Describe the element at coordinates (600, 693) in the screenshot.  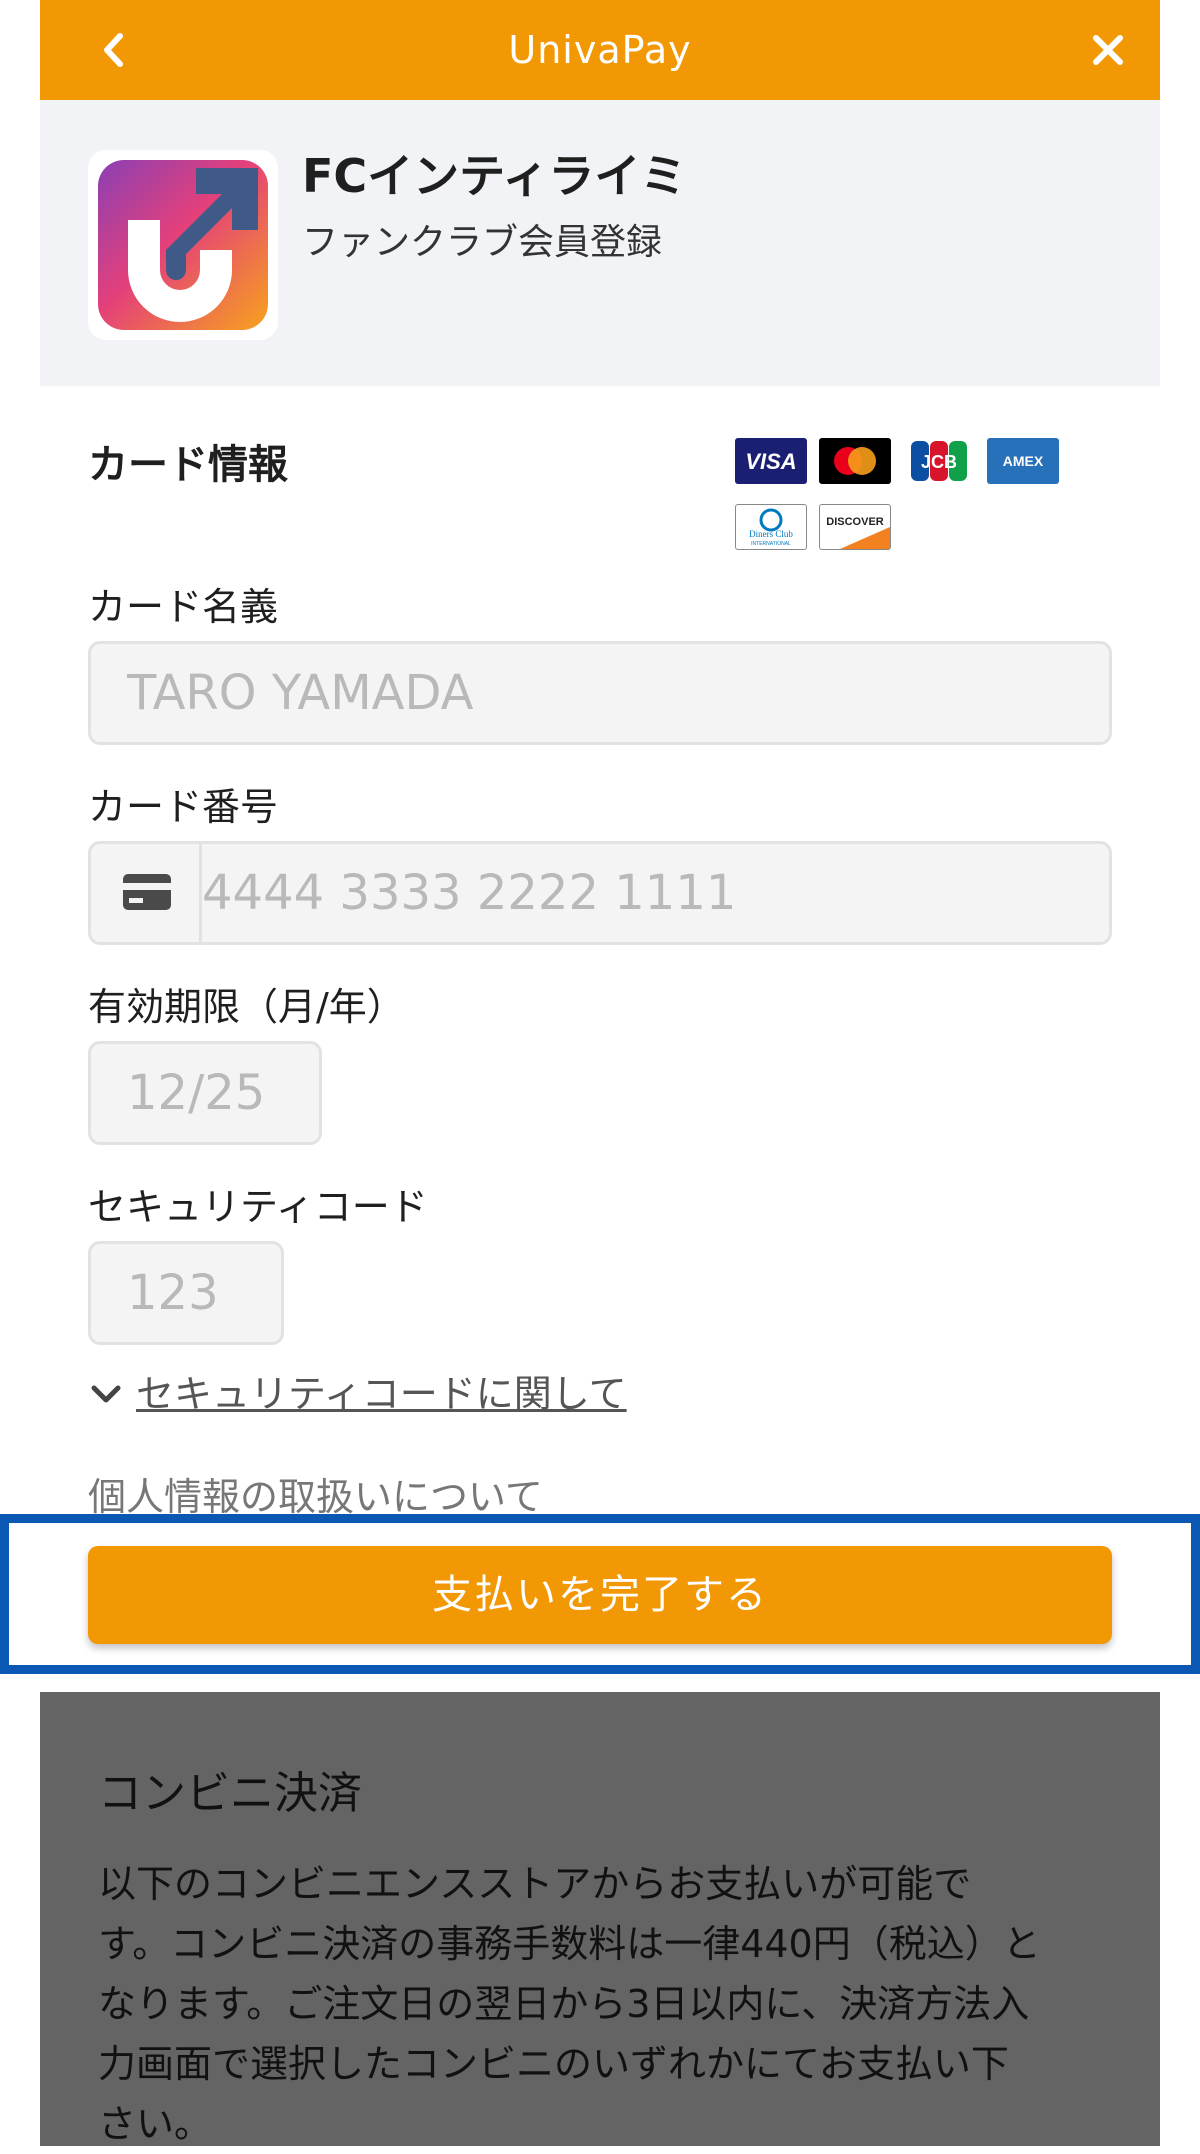
I see `cardholder-input` at that location.